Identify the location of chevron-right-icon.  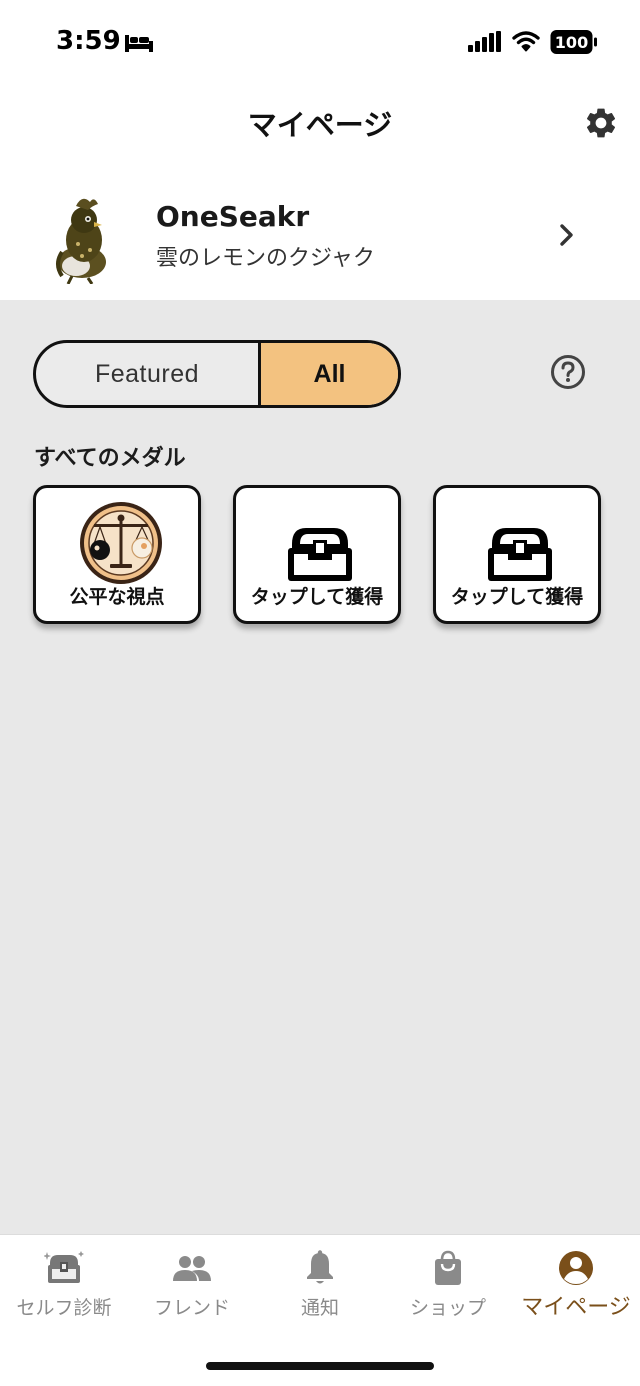
(566, 235).